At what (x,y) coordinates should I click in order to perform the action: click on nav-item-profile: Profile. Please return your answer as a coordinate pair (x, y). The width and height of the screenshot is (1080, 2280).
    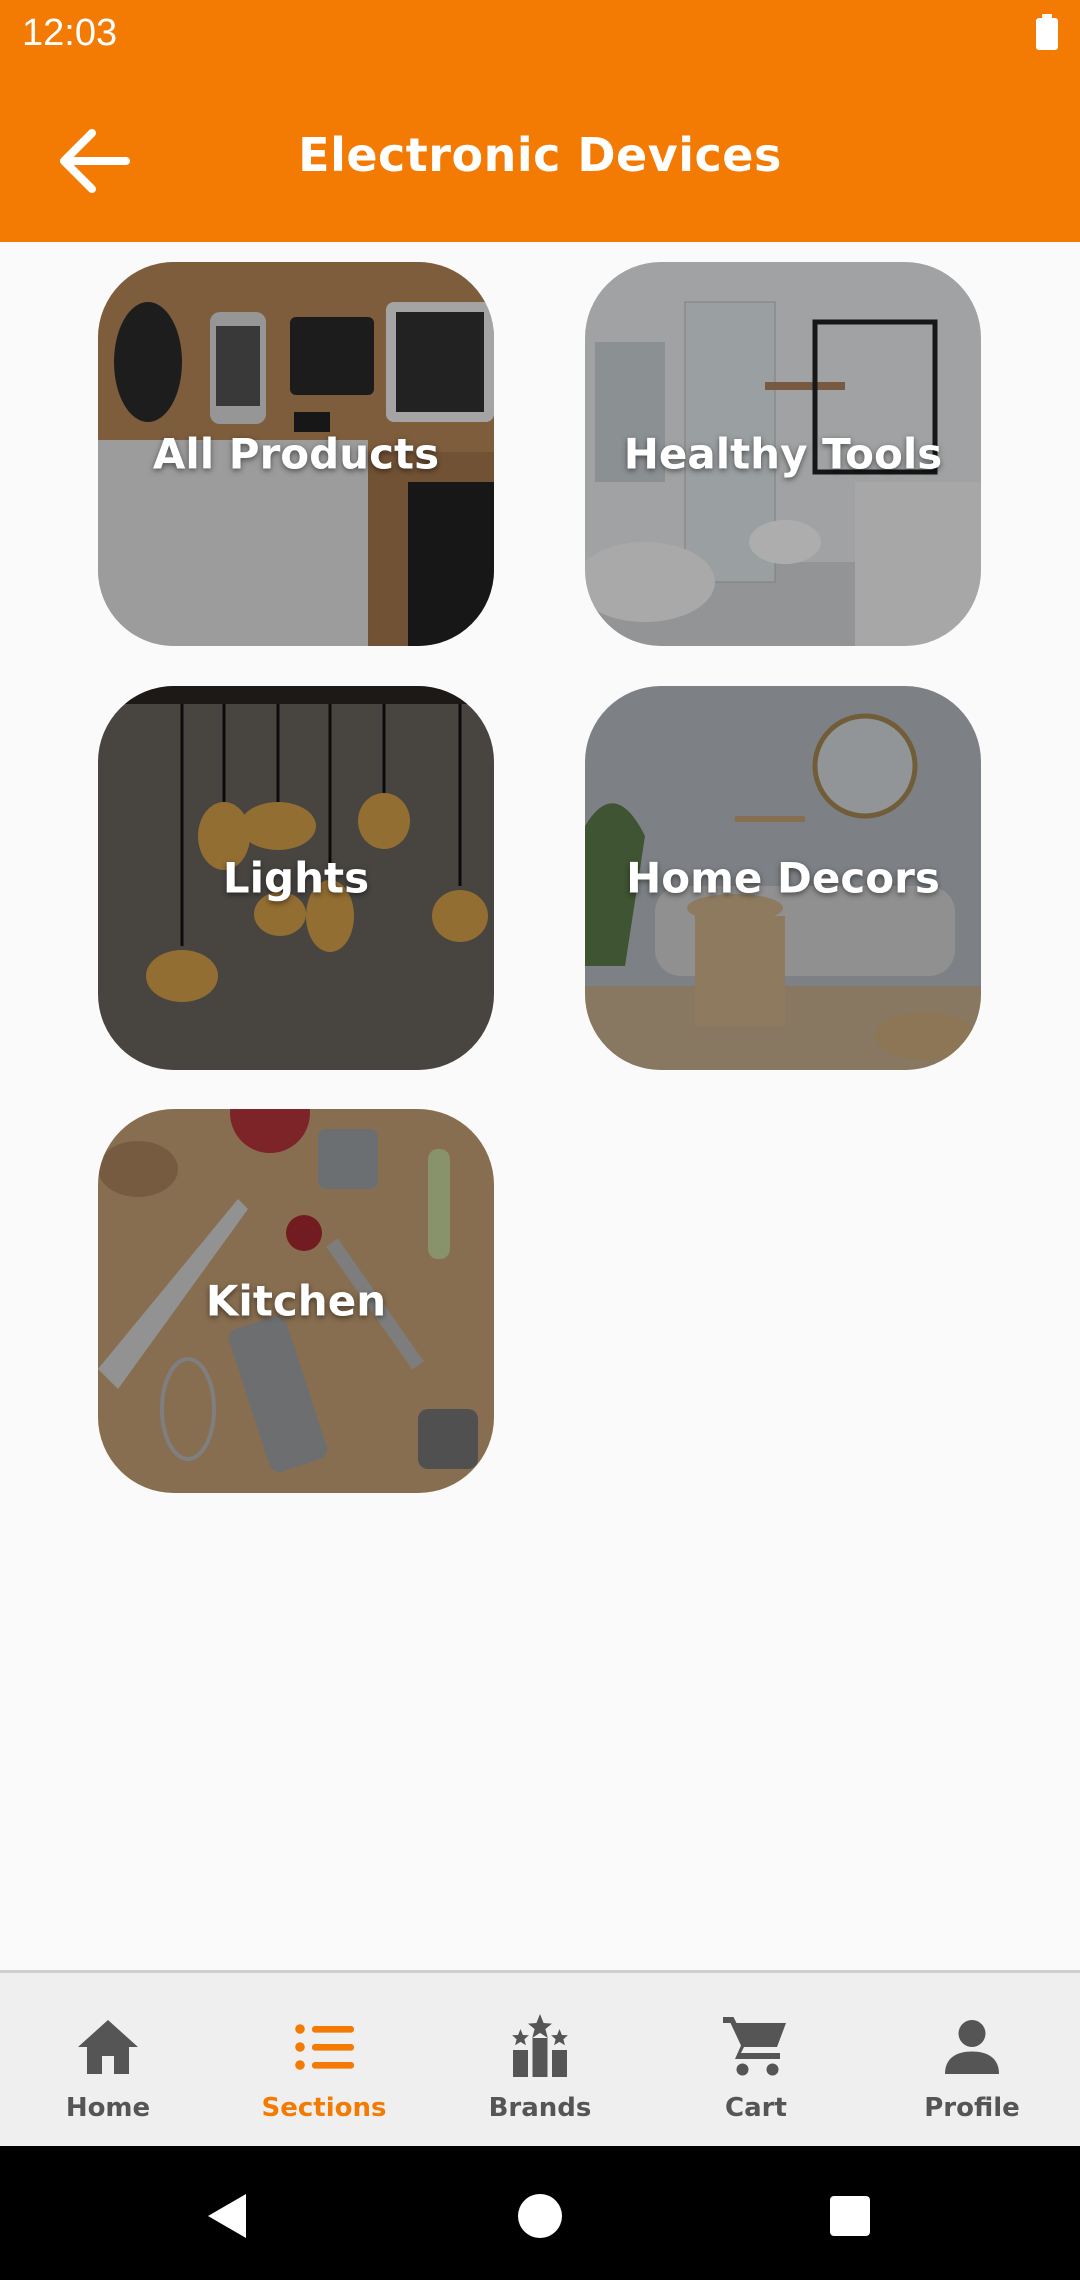
    Looking at the image, I should click on (972, 2061).